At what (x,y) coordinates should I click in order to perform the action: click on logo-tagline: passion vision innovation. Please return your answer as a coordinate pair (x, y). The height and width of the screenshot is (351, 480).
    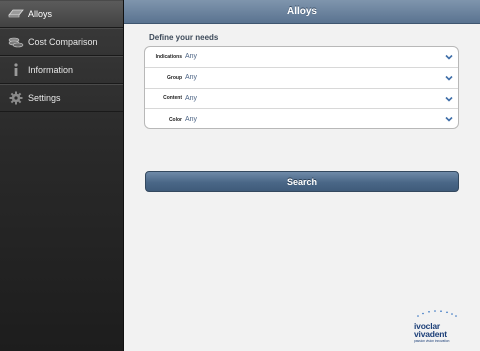
    Looking at the image, I should click on (432, 341).